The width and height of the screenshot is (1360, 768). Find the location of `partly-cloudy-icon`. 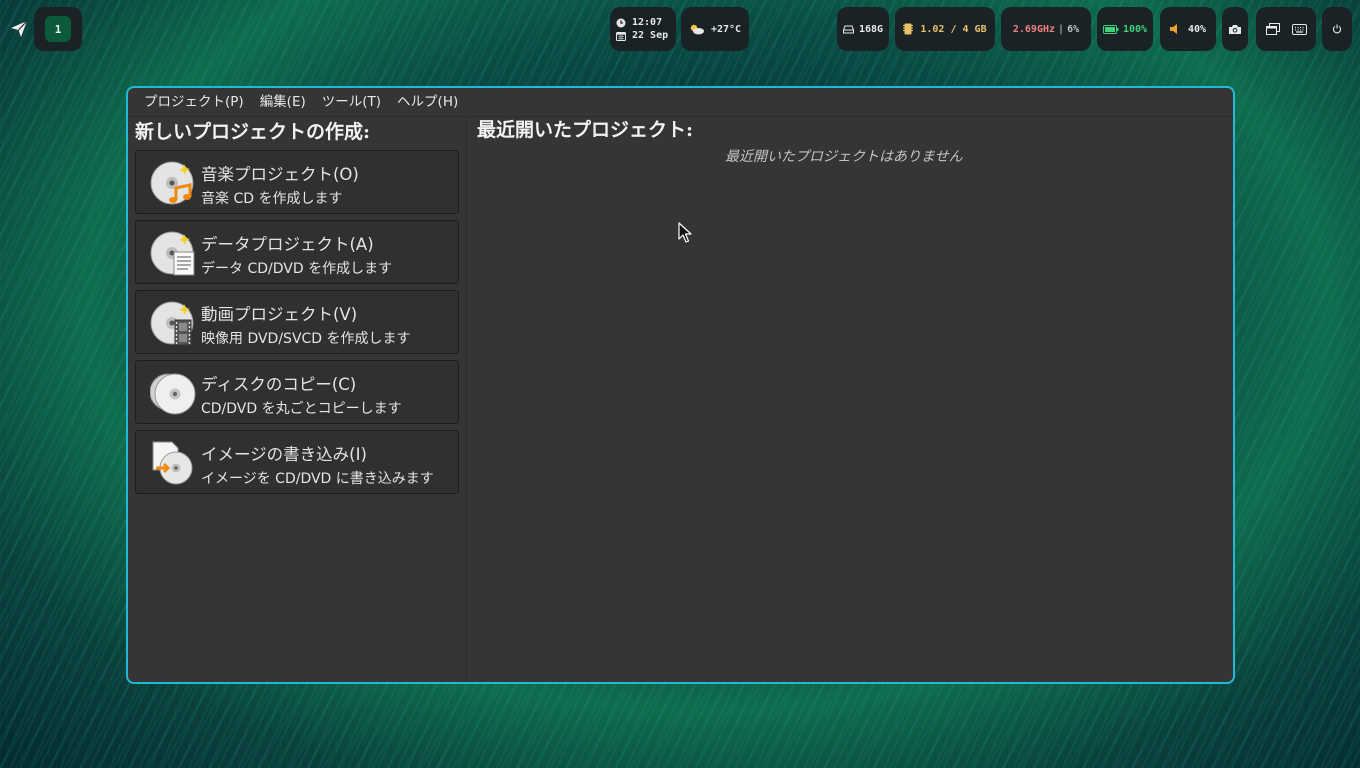

partly-cloudy-icon is located at coordinates (697, 29).